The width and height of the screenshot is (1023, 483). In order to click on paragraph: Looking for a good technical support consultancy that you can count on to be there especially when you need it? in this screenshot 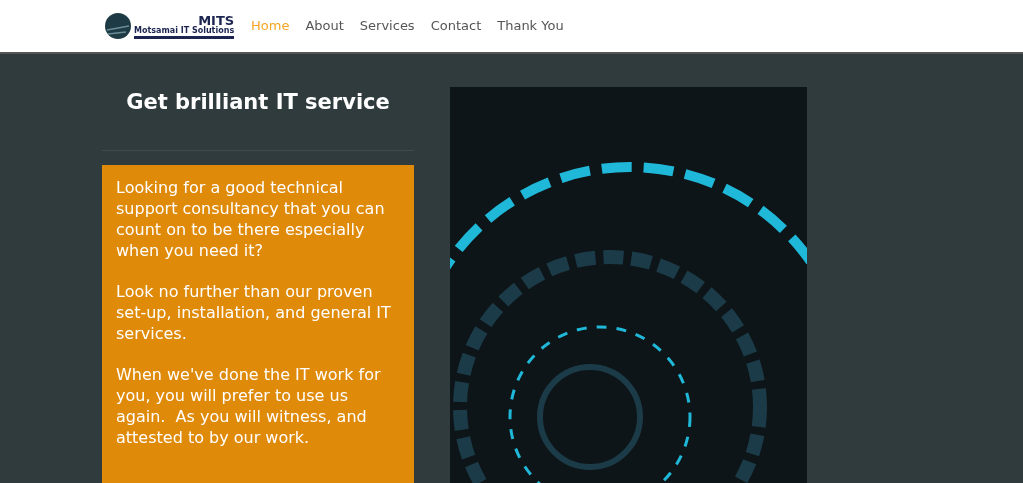, I will do `click(251, 219)`.